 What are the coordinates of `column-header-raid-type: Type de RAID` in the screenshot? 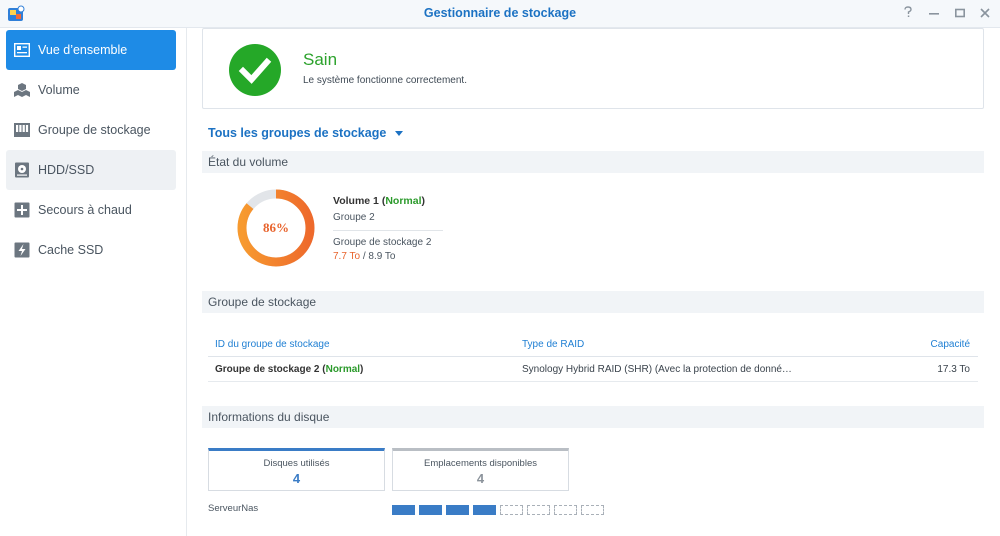 It's located at (553, 344).